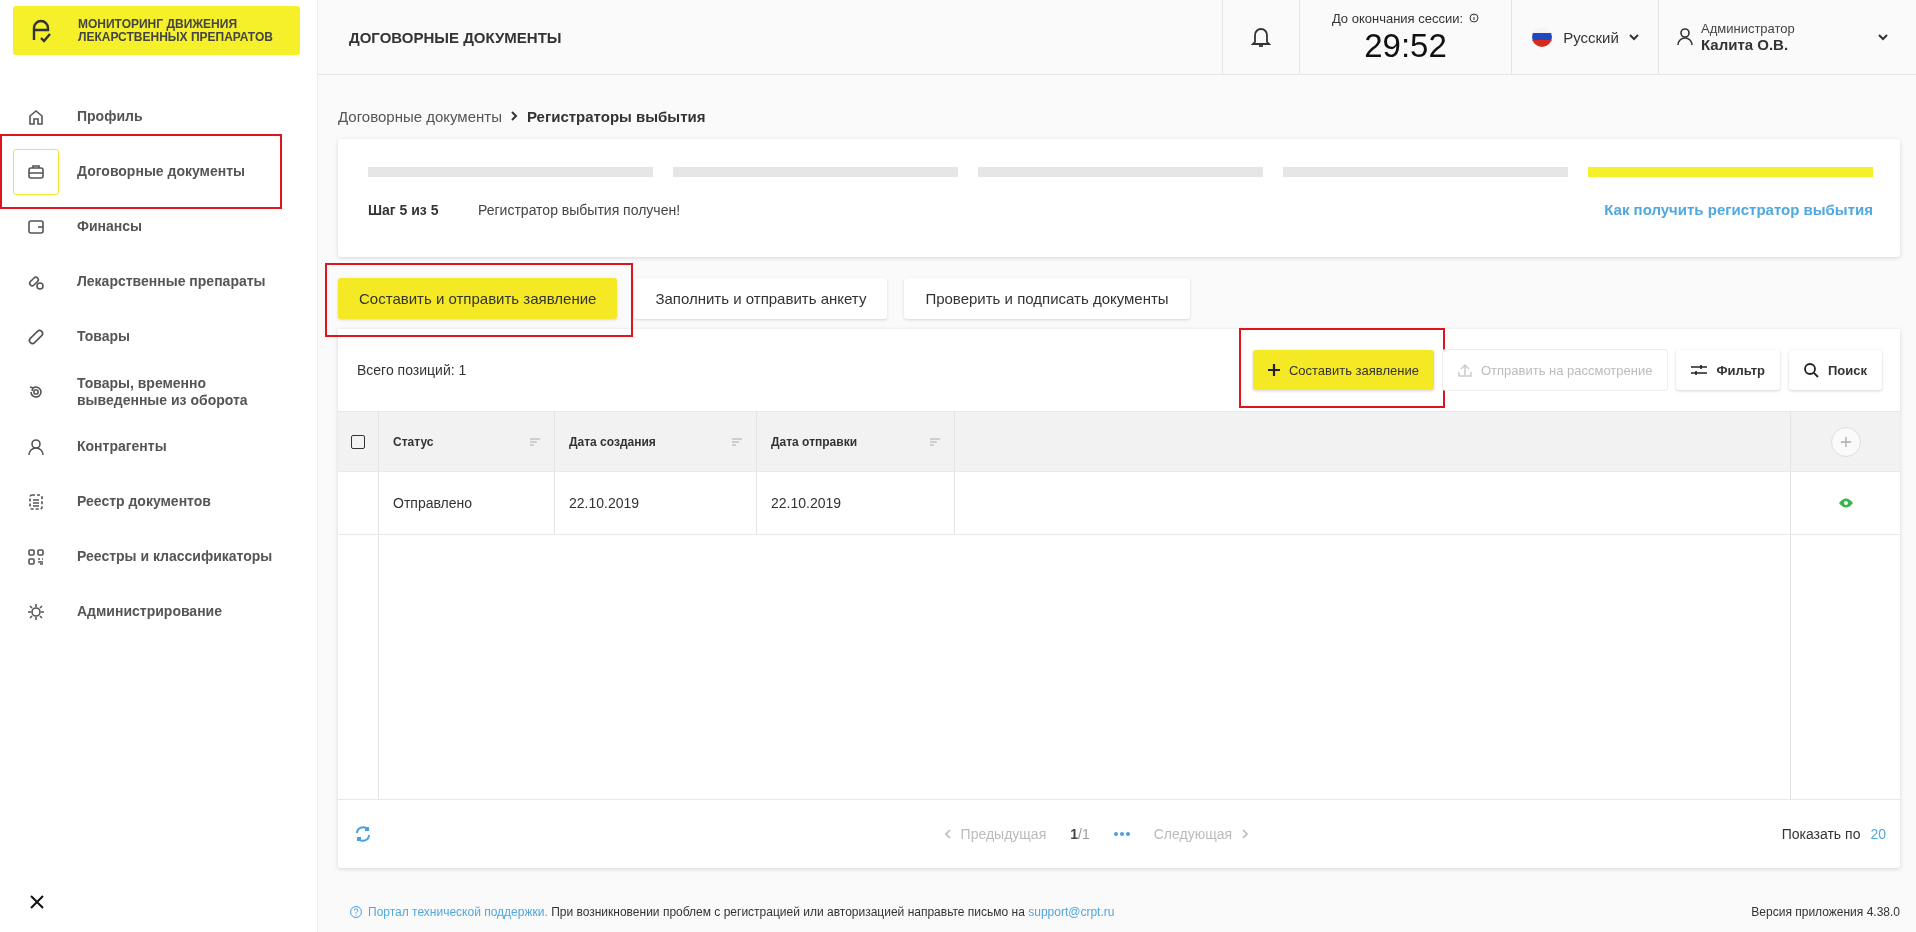 Image resolution: width=1916 pixels, height=932 pixels. What do you see at coordinates (616, 116) in the screenshot?
I see `breadcrumb-item: Регистраторы выбытия` at bounding box center [616, 116].